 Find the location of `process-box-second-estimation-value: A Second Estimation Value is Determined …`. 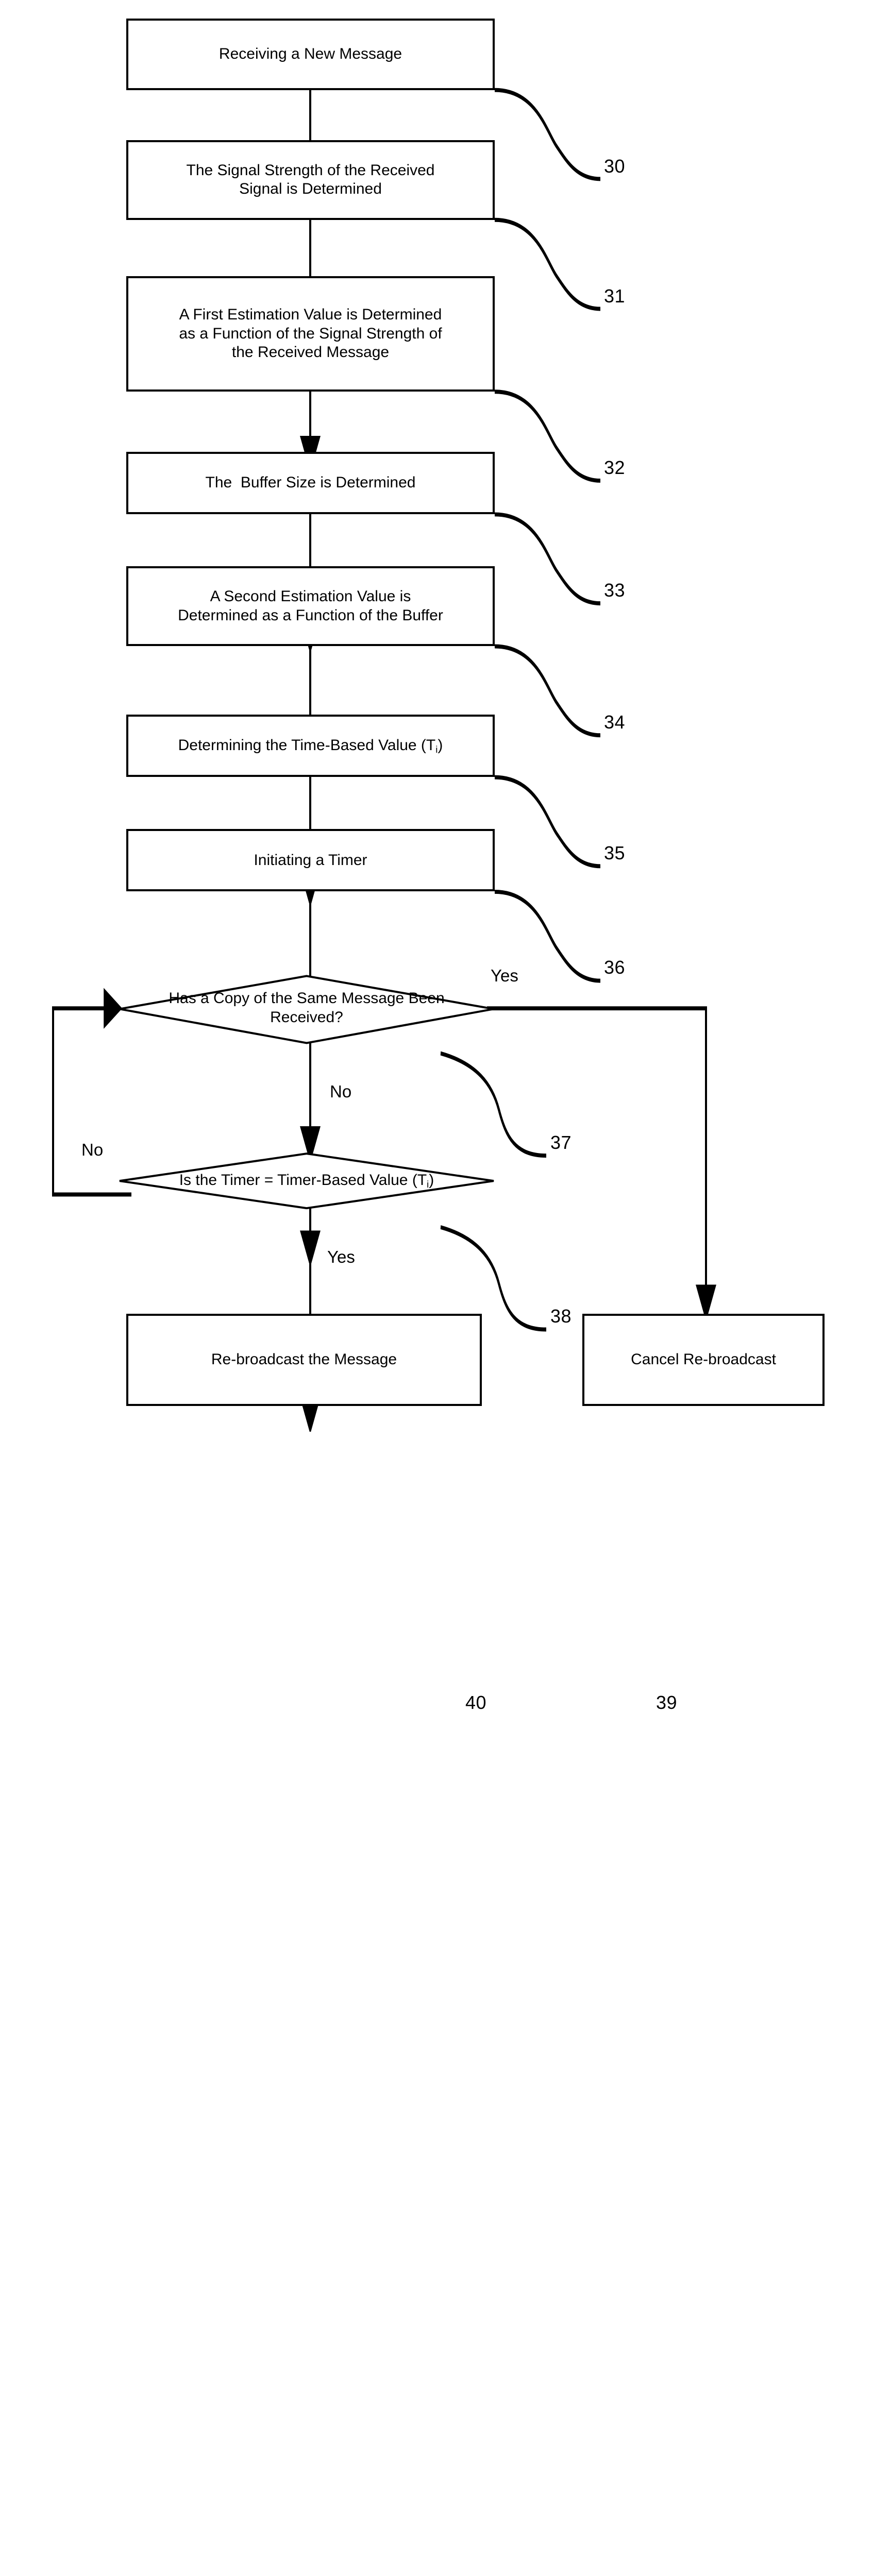

process-box-second-estimation-value: A Second Estimation Value is Determined … is located at coordinates (310, 606).